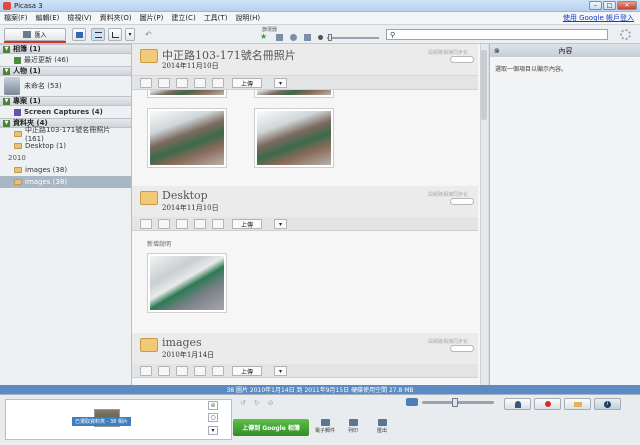  What do you see at coordinates (27, 49) in the screenshot?
I see `section-title: 相簿 (1)` at bounding box center [27, 49].